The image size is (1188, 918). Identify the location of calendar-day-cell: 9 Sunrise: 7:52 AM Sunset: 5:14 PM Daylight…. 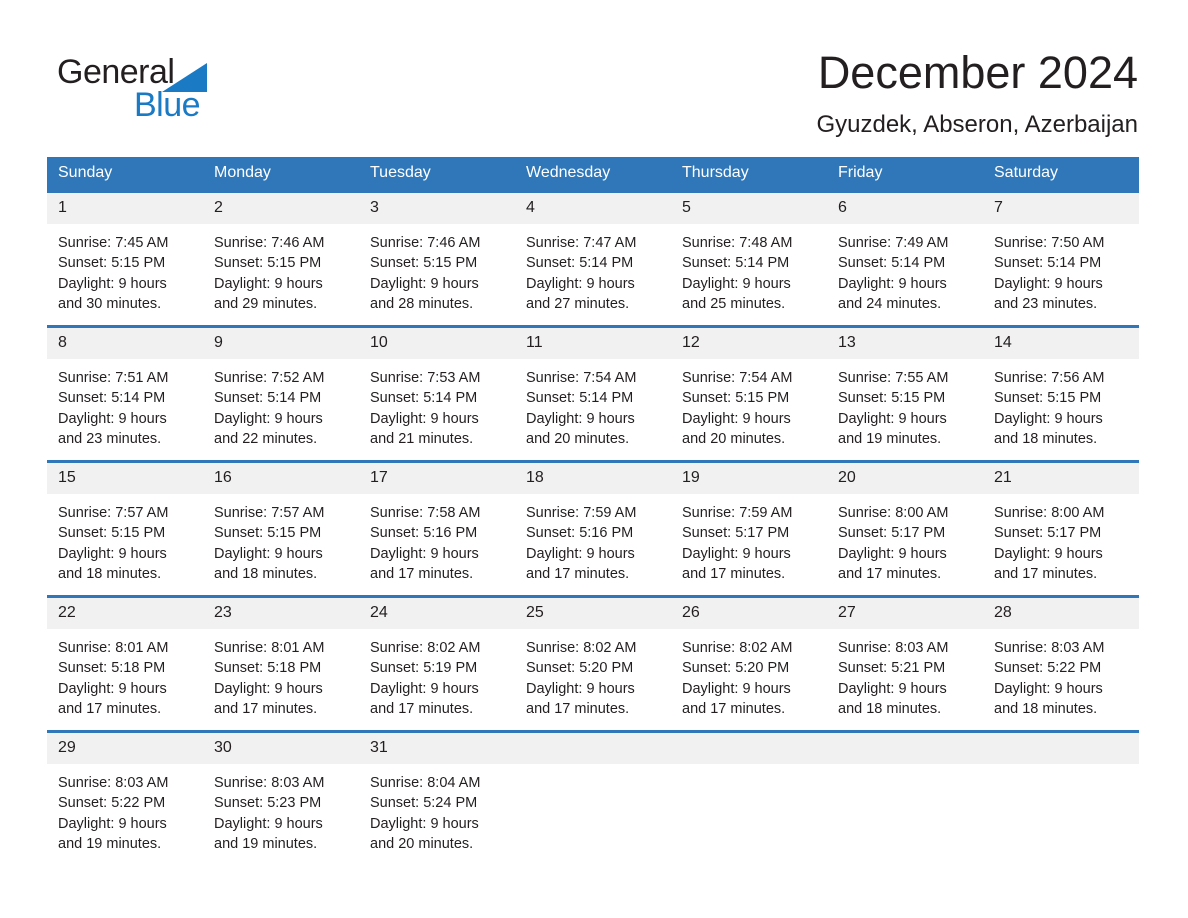
(281, 394).